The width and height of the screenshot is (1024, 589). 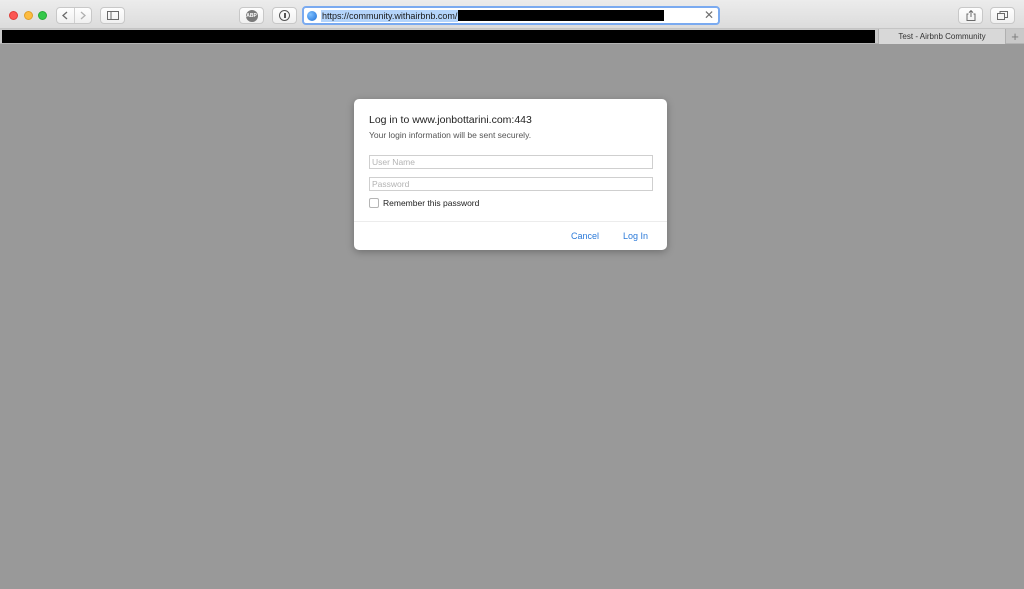 I want to click on remember-password-option: Remember this password, so click(x=424, y=202).